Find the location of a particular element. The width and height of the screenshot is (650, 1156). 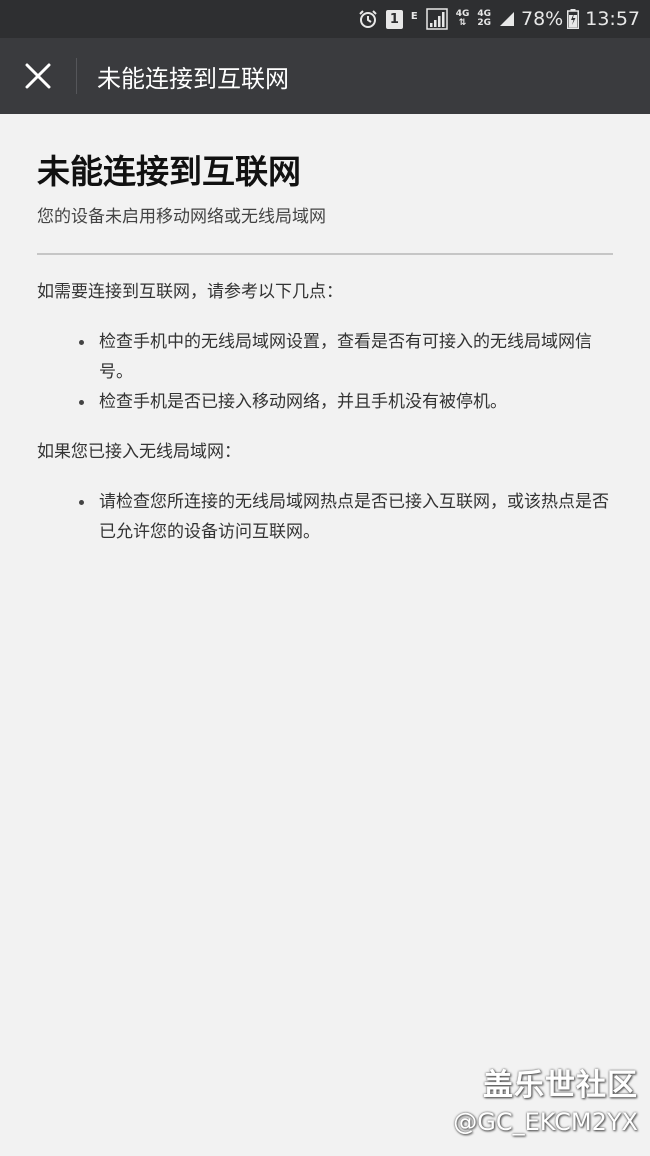

battery-icon is located at coordinates (573, 19).